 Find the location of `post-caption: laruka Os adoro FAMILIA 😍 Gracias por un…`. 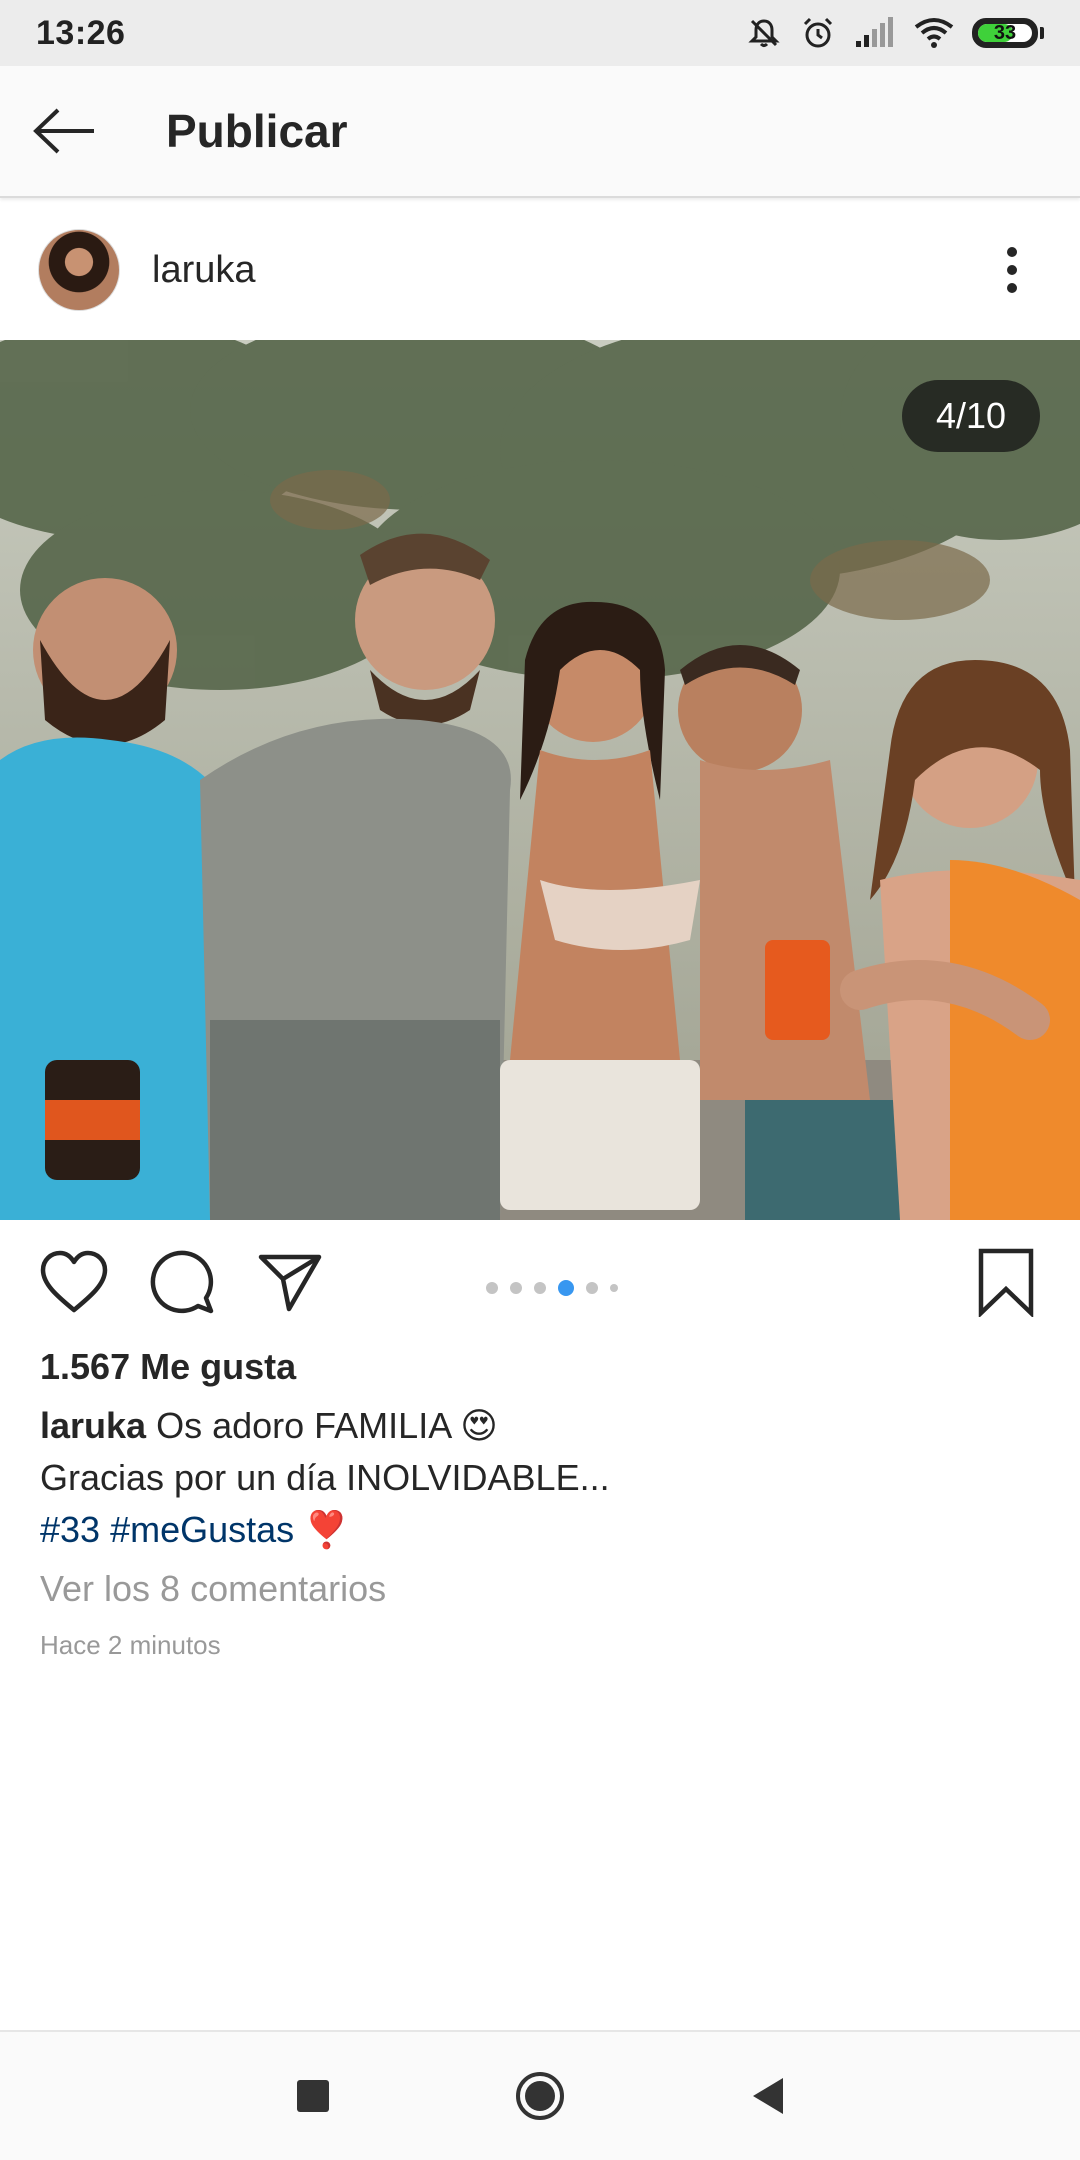

post-caption: laruka Os adoro FAMILIA 😍 Gracias por un… is located at coordinates (540, 1478).